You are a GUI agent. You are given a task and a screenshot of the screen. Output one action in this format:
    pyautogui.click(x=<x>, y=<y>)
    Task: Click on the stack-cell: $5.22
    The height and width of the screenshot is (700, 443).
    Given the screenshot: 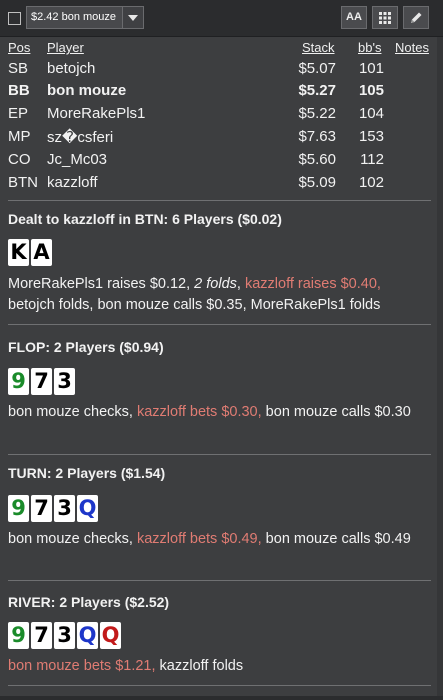 What is the action you would take?
    pyautogui.click(x=317, y=113)
    